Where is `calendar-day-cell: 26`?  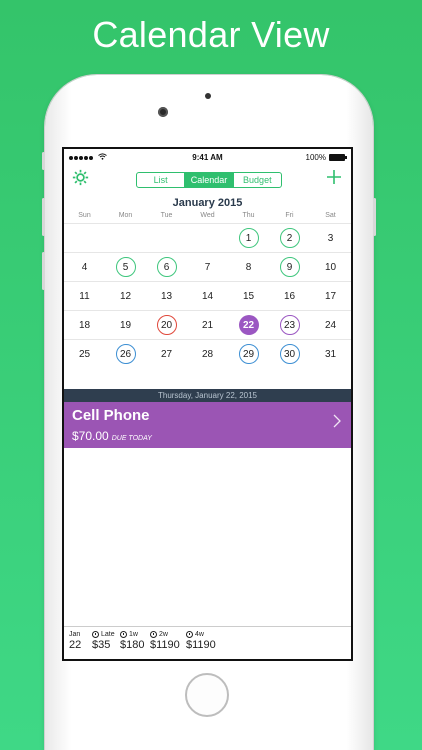 calendar-day-cell: 26 is located at coordinates (125, 354).